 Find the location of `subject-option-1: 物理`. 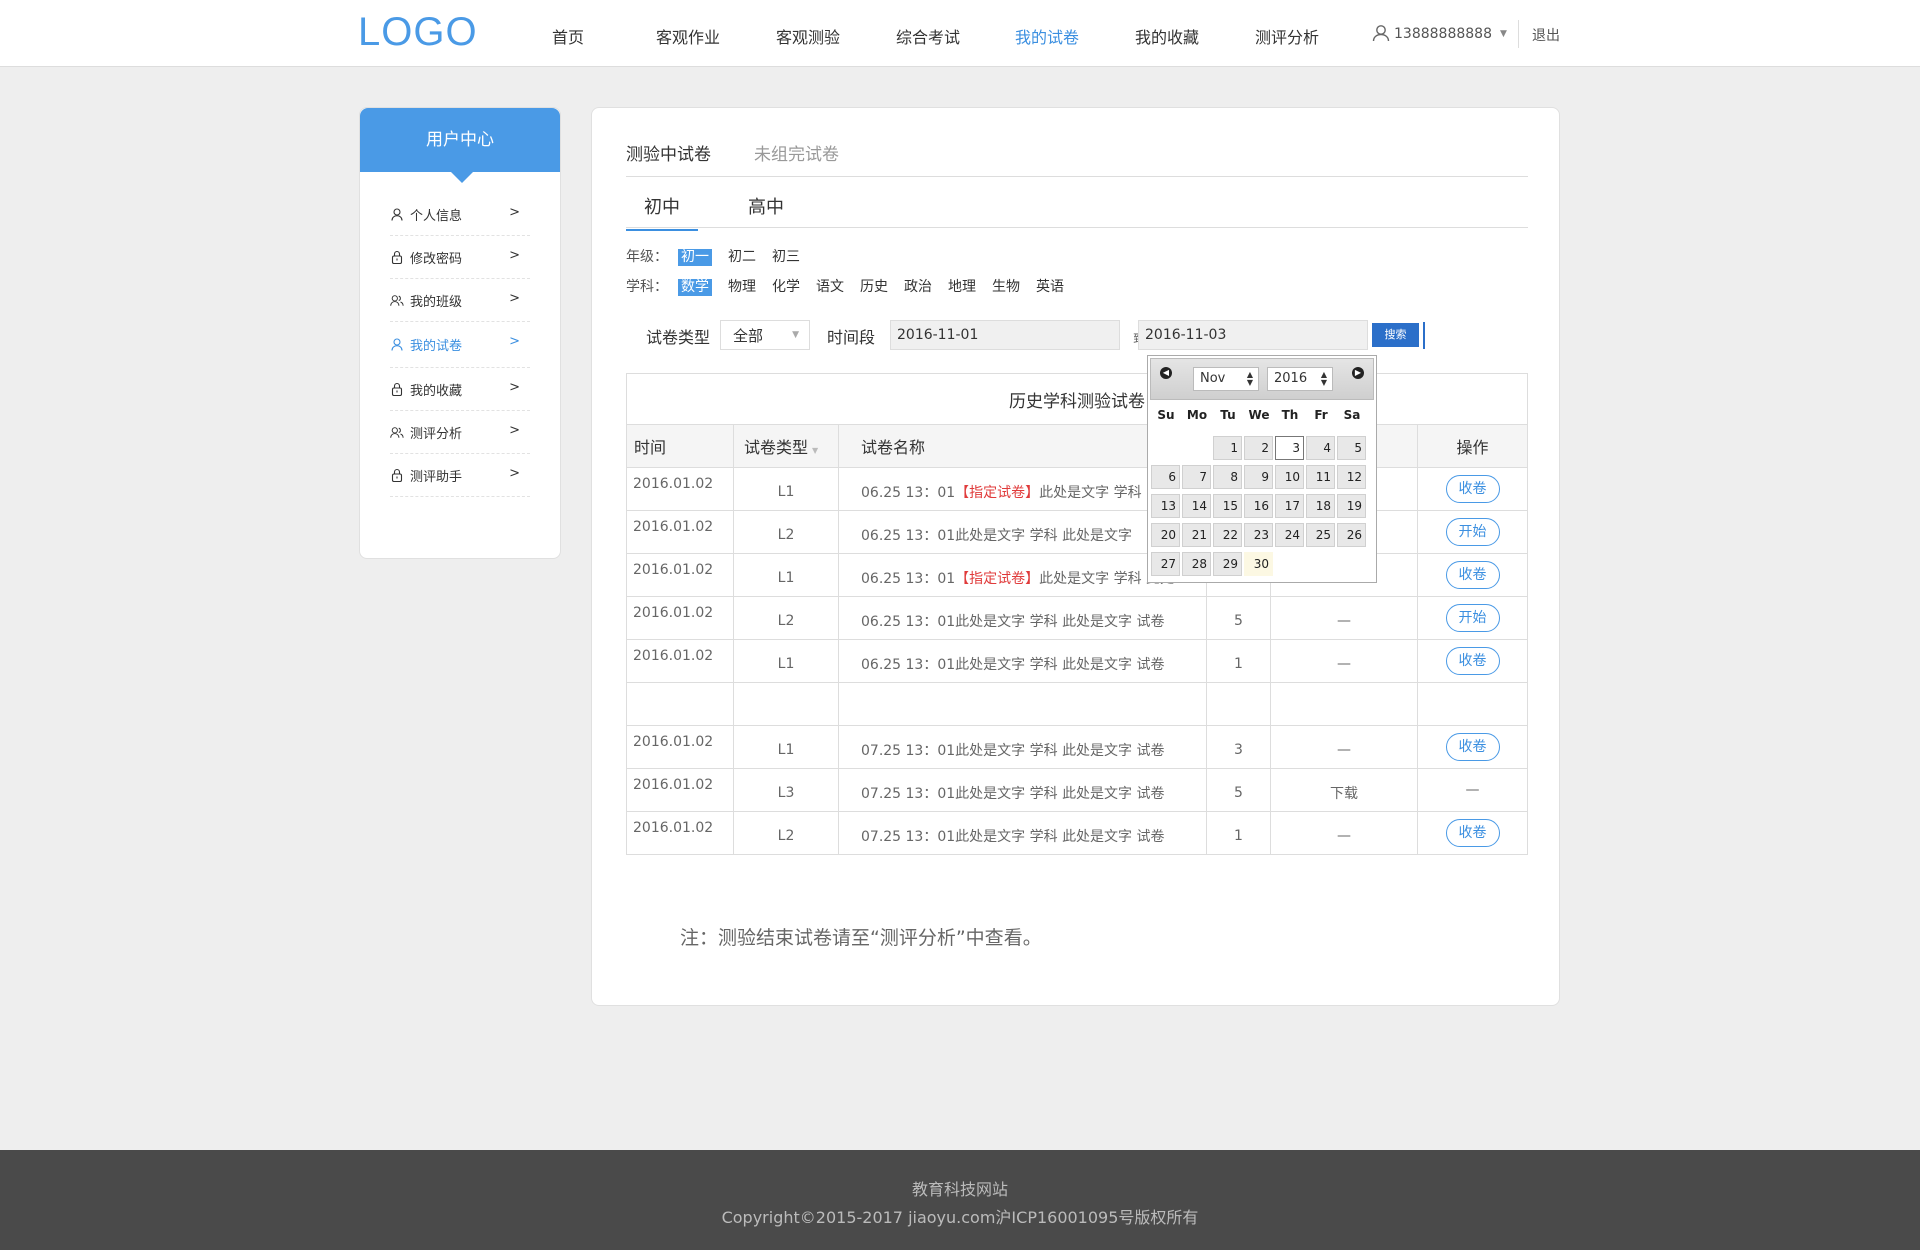

subject-option-1: 物理 is located at coordinates (742, 286).